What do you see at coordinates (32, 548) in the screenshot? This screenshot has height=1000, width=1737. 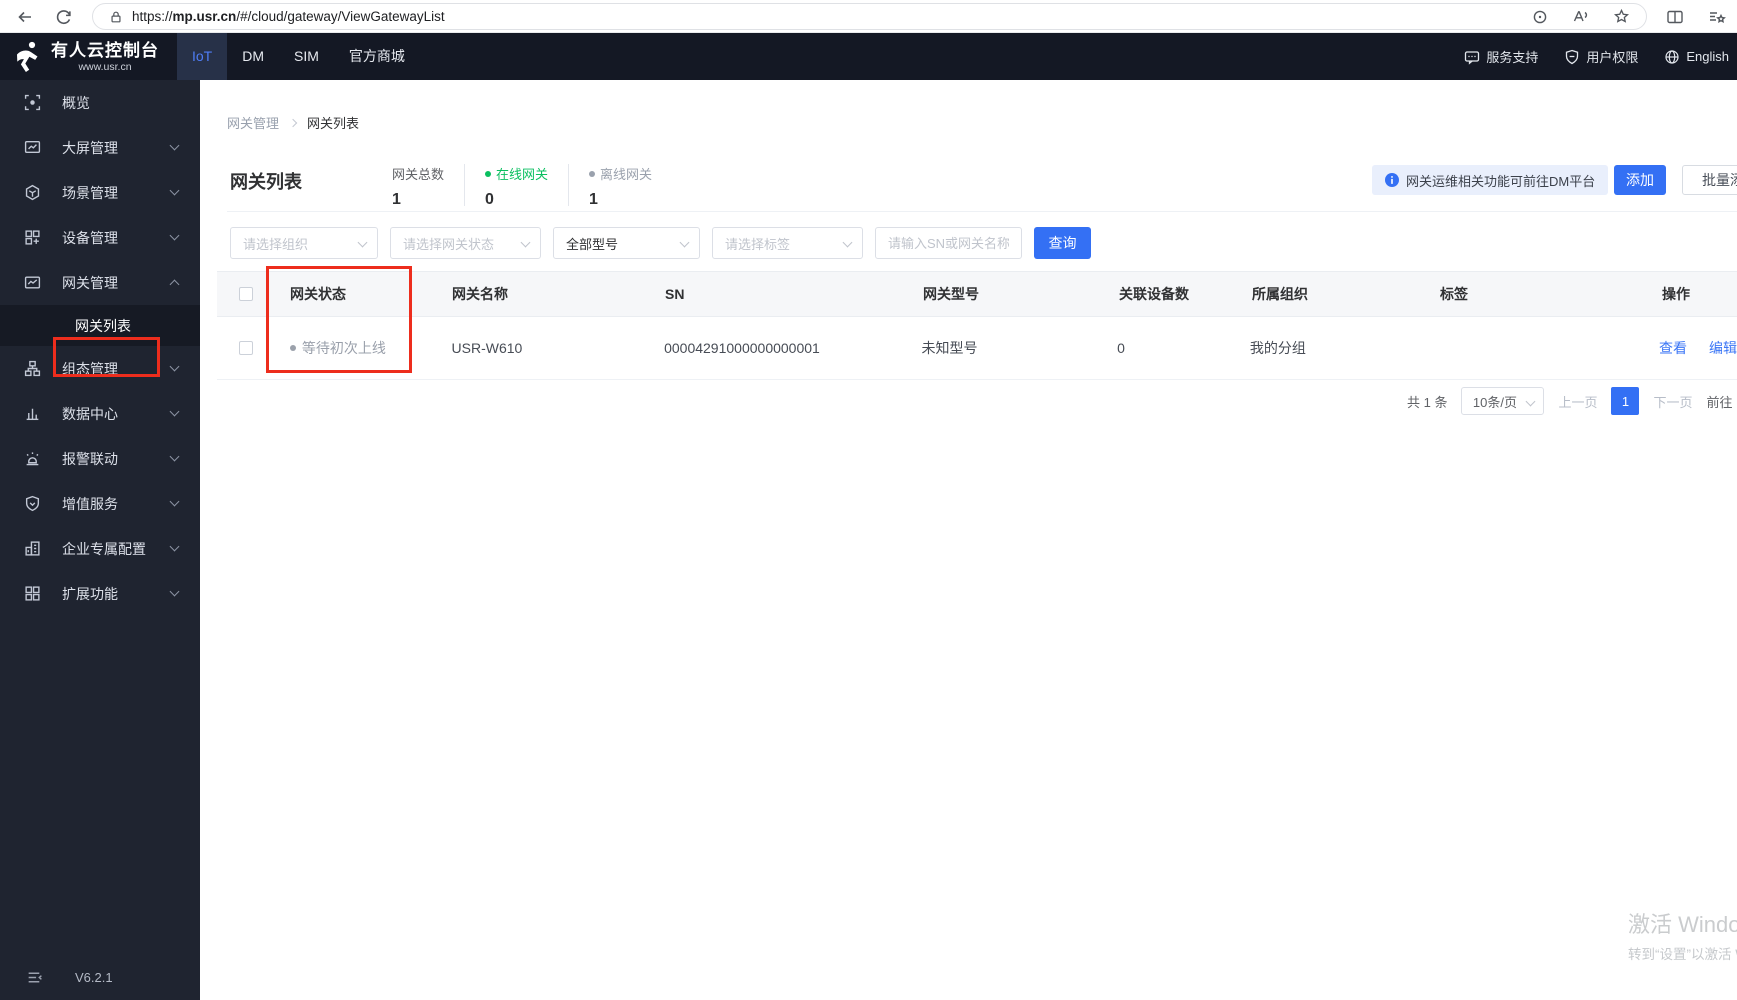 I see `building-icon` at bounding box center [32, 548].